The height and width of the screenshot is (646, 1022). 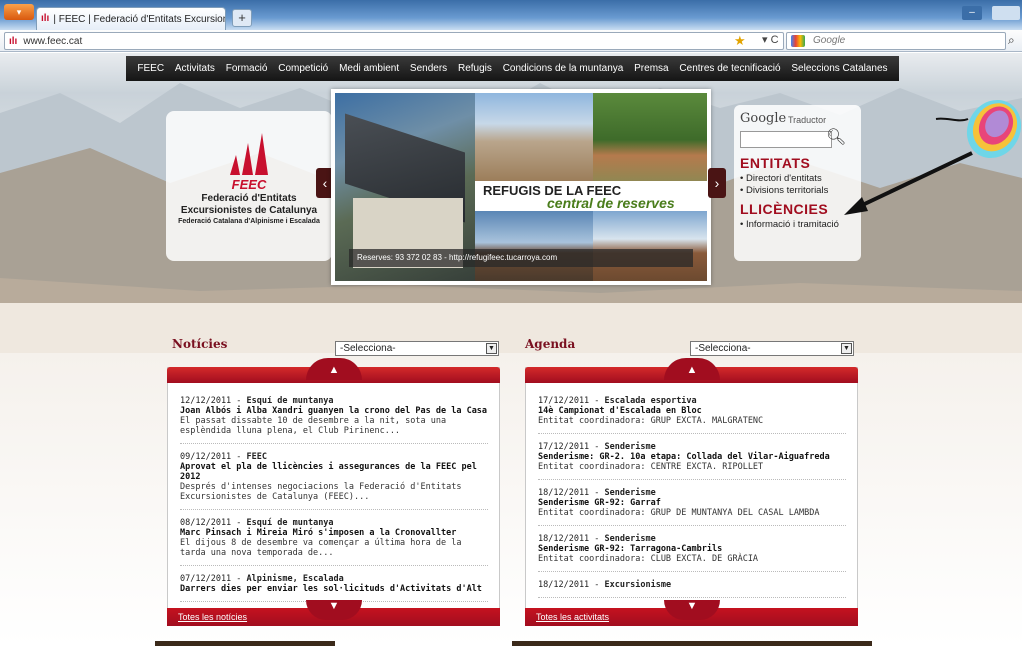 What do you see at coordinates (200, 344) in the screenshot?
I see `noticies-heading: Notícies` at bounding box center [200, 344].